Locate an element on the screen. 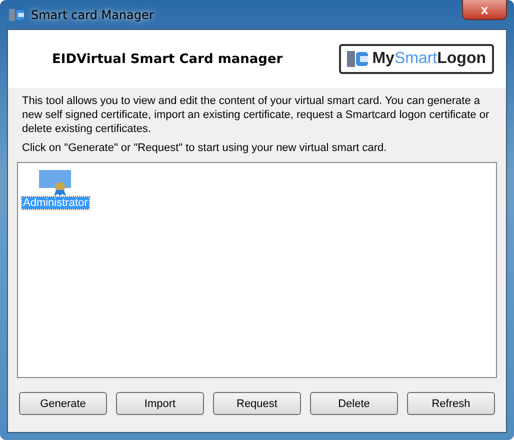 The image size is (514, 440). description-text: This tool allows you to view and edit the content of your virtual smart card. You can generate a new self signed certificate, import an existing certificate, request a Smartcard logon certificate or delete existing certificates. is located at coordinates (256, 115).